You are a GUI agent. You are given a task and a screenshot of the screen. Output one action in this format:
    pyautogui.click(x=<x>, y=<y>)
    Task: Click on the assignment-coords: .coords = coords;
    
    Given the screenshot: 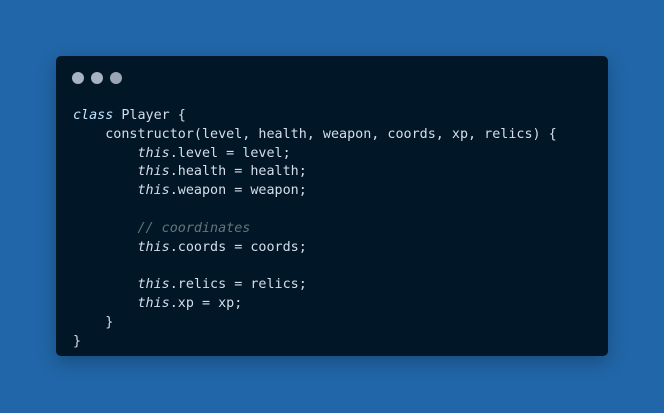 What is the action you would take?
    pyautogui.click(x=238, y=247)
    